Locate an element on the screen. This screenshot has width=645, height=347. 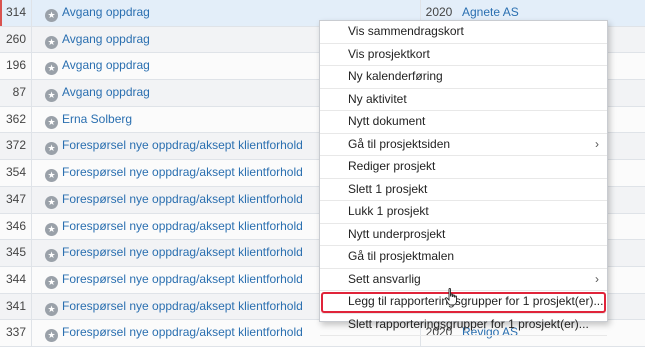
project-id: 344 is located at coordinates (16, 279).